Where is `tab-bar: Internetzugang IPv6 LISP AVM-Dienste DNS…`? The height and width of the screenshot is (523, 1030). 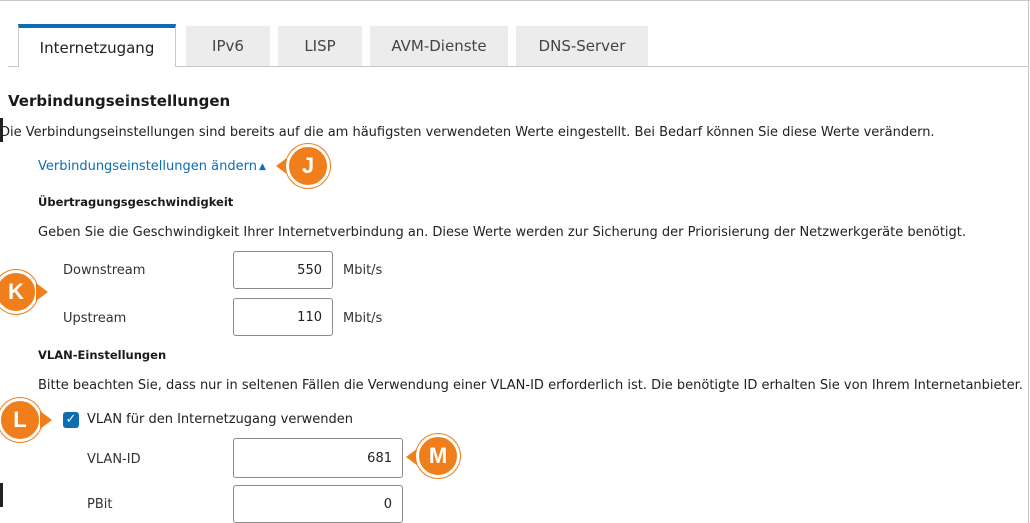 tab-bar: Internetzugang IPv6 LISP AVM-Dienste DNS… is located at coordinates (518, 33).